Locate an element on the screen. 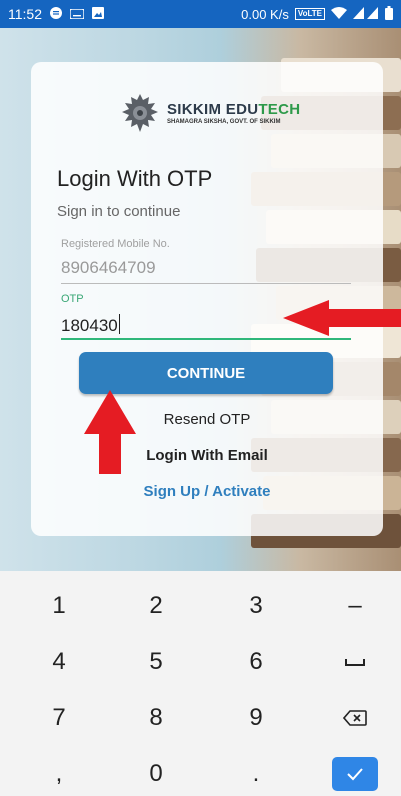 Image resolution: width=401 pixels, height=796 pixels. key-3: 3 is located at coordinates (256, 606).